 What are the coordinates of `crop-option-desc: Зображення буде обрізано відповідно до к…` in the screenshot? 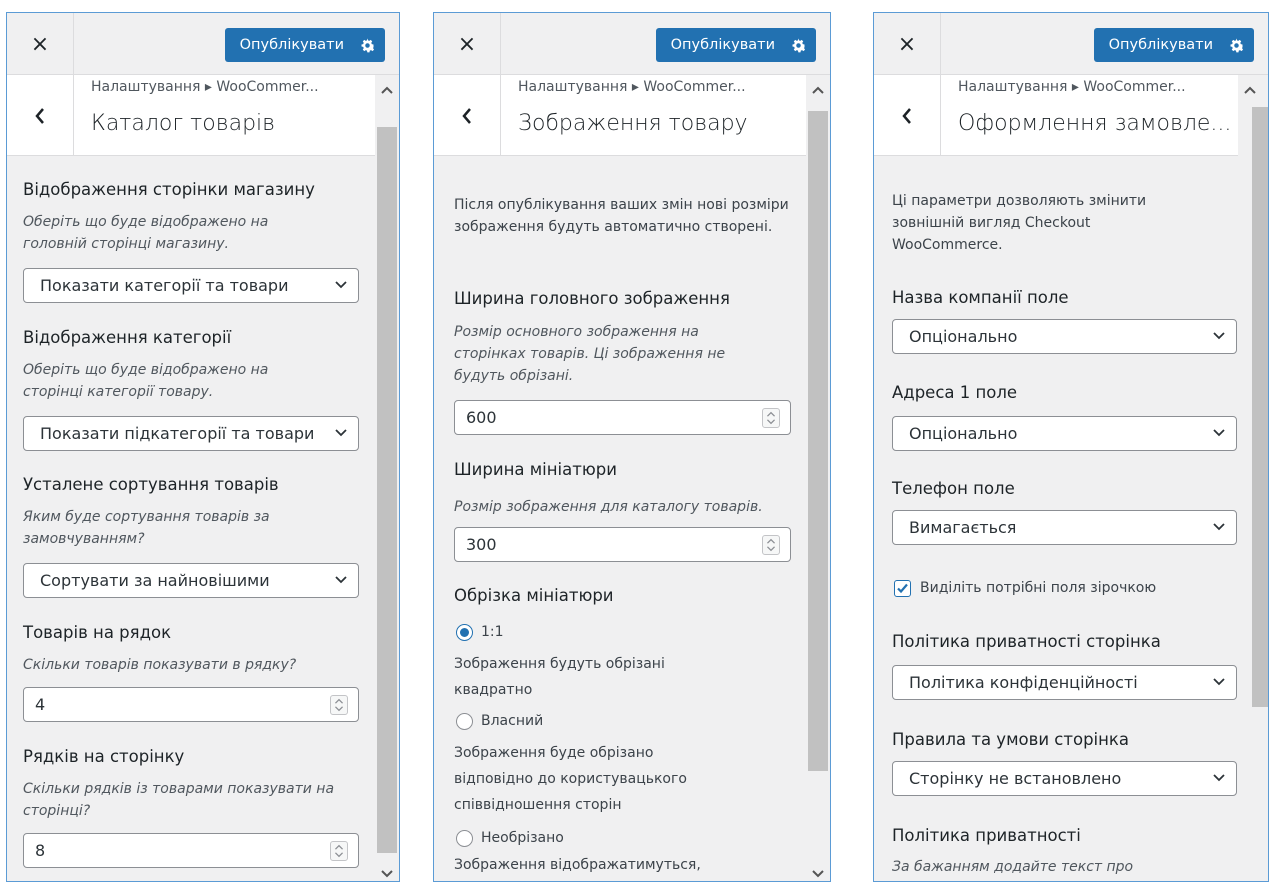 It's located at (570, 779).